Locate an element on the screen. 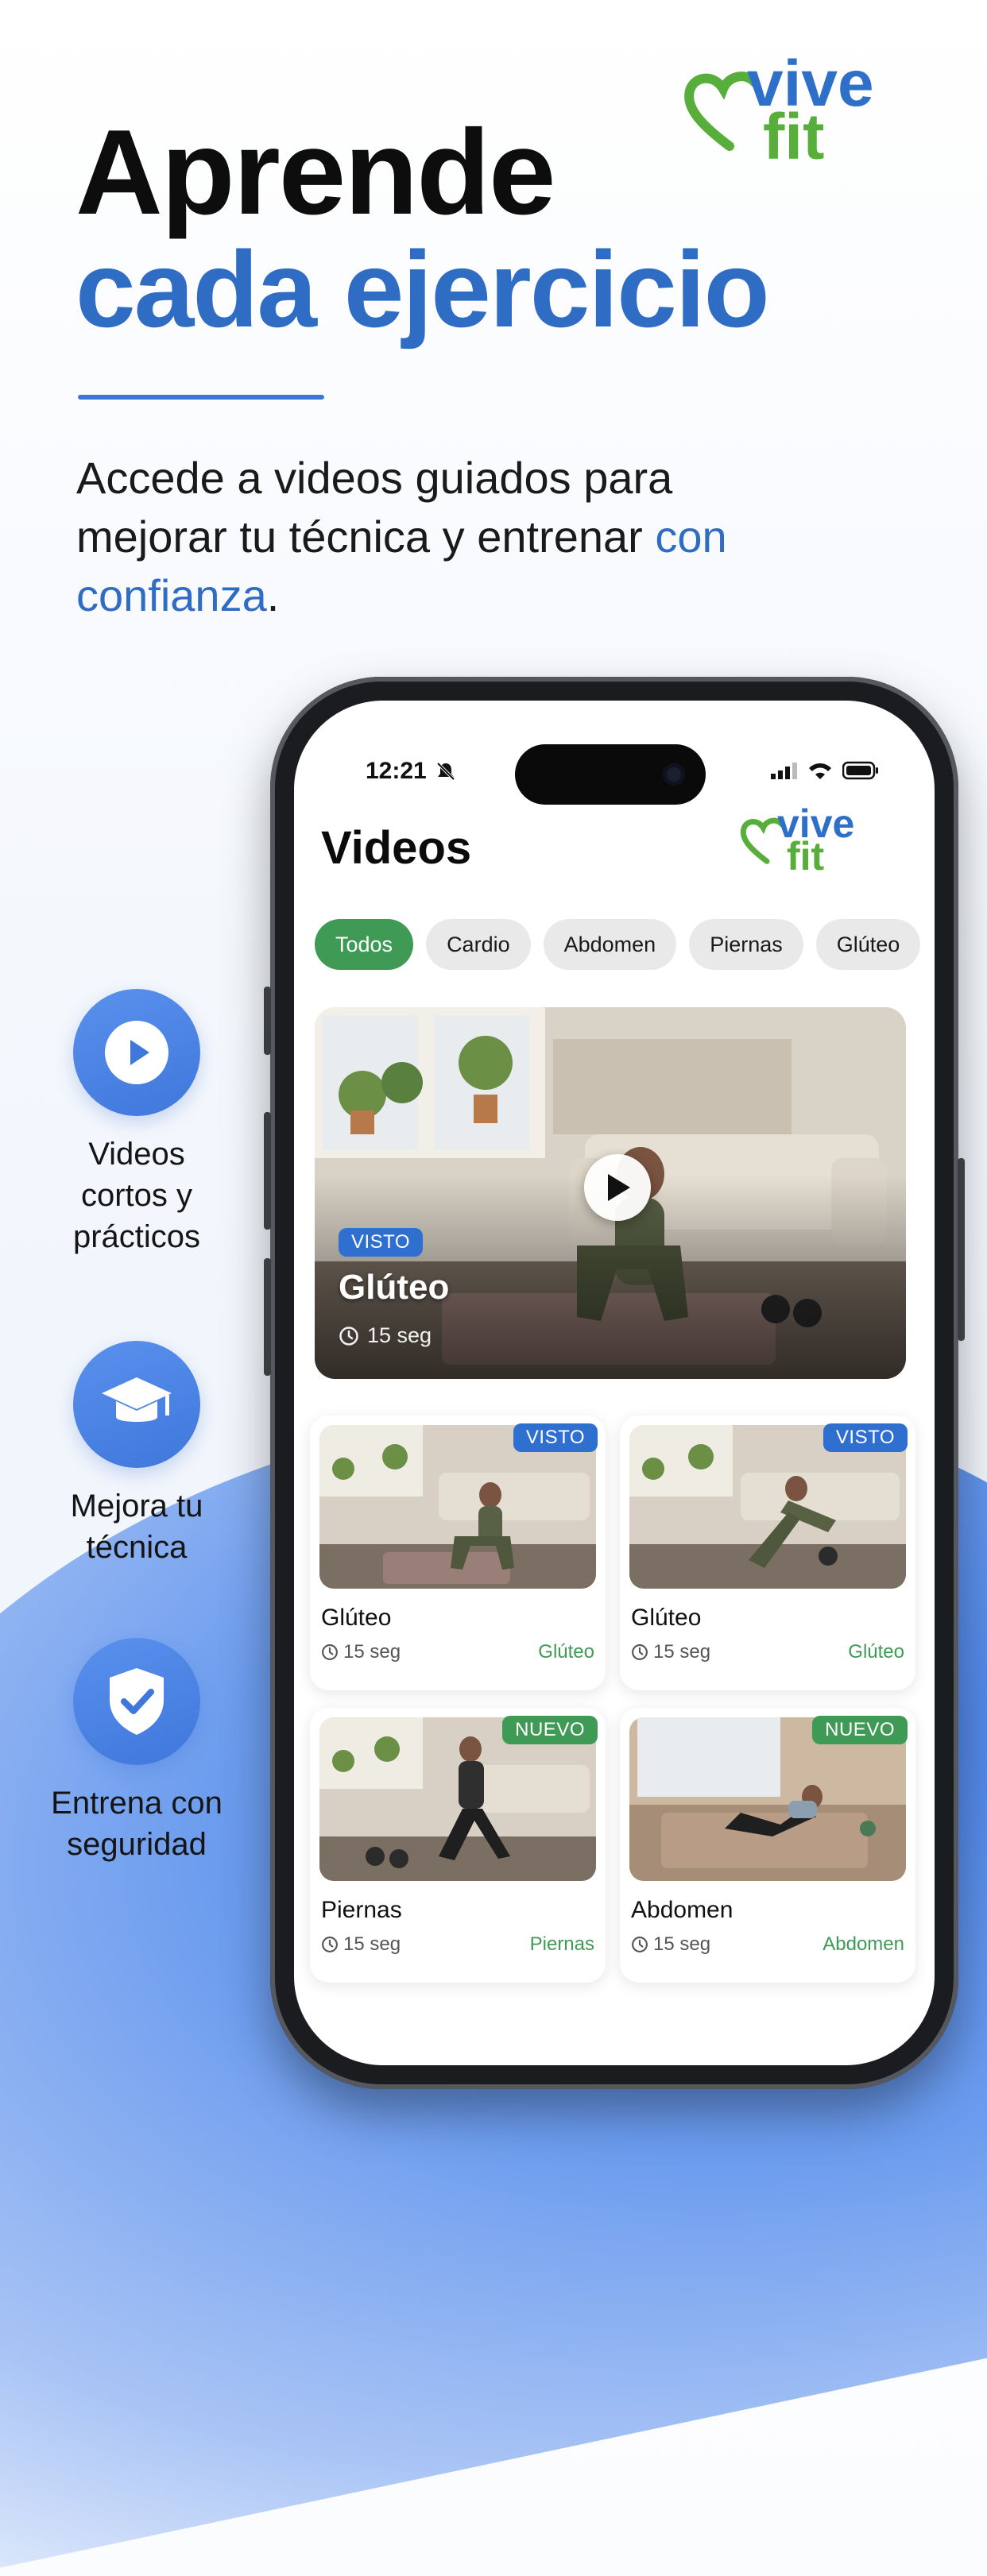 The image size is (987, 2576). status-time: 12:21 is located at coordinates (396, 771).